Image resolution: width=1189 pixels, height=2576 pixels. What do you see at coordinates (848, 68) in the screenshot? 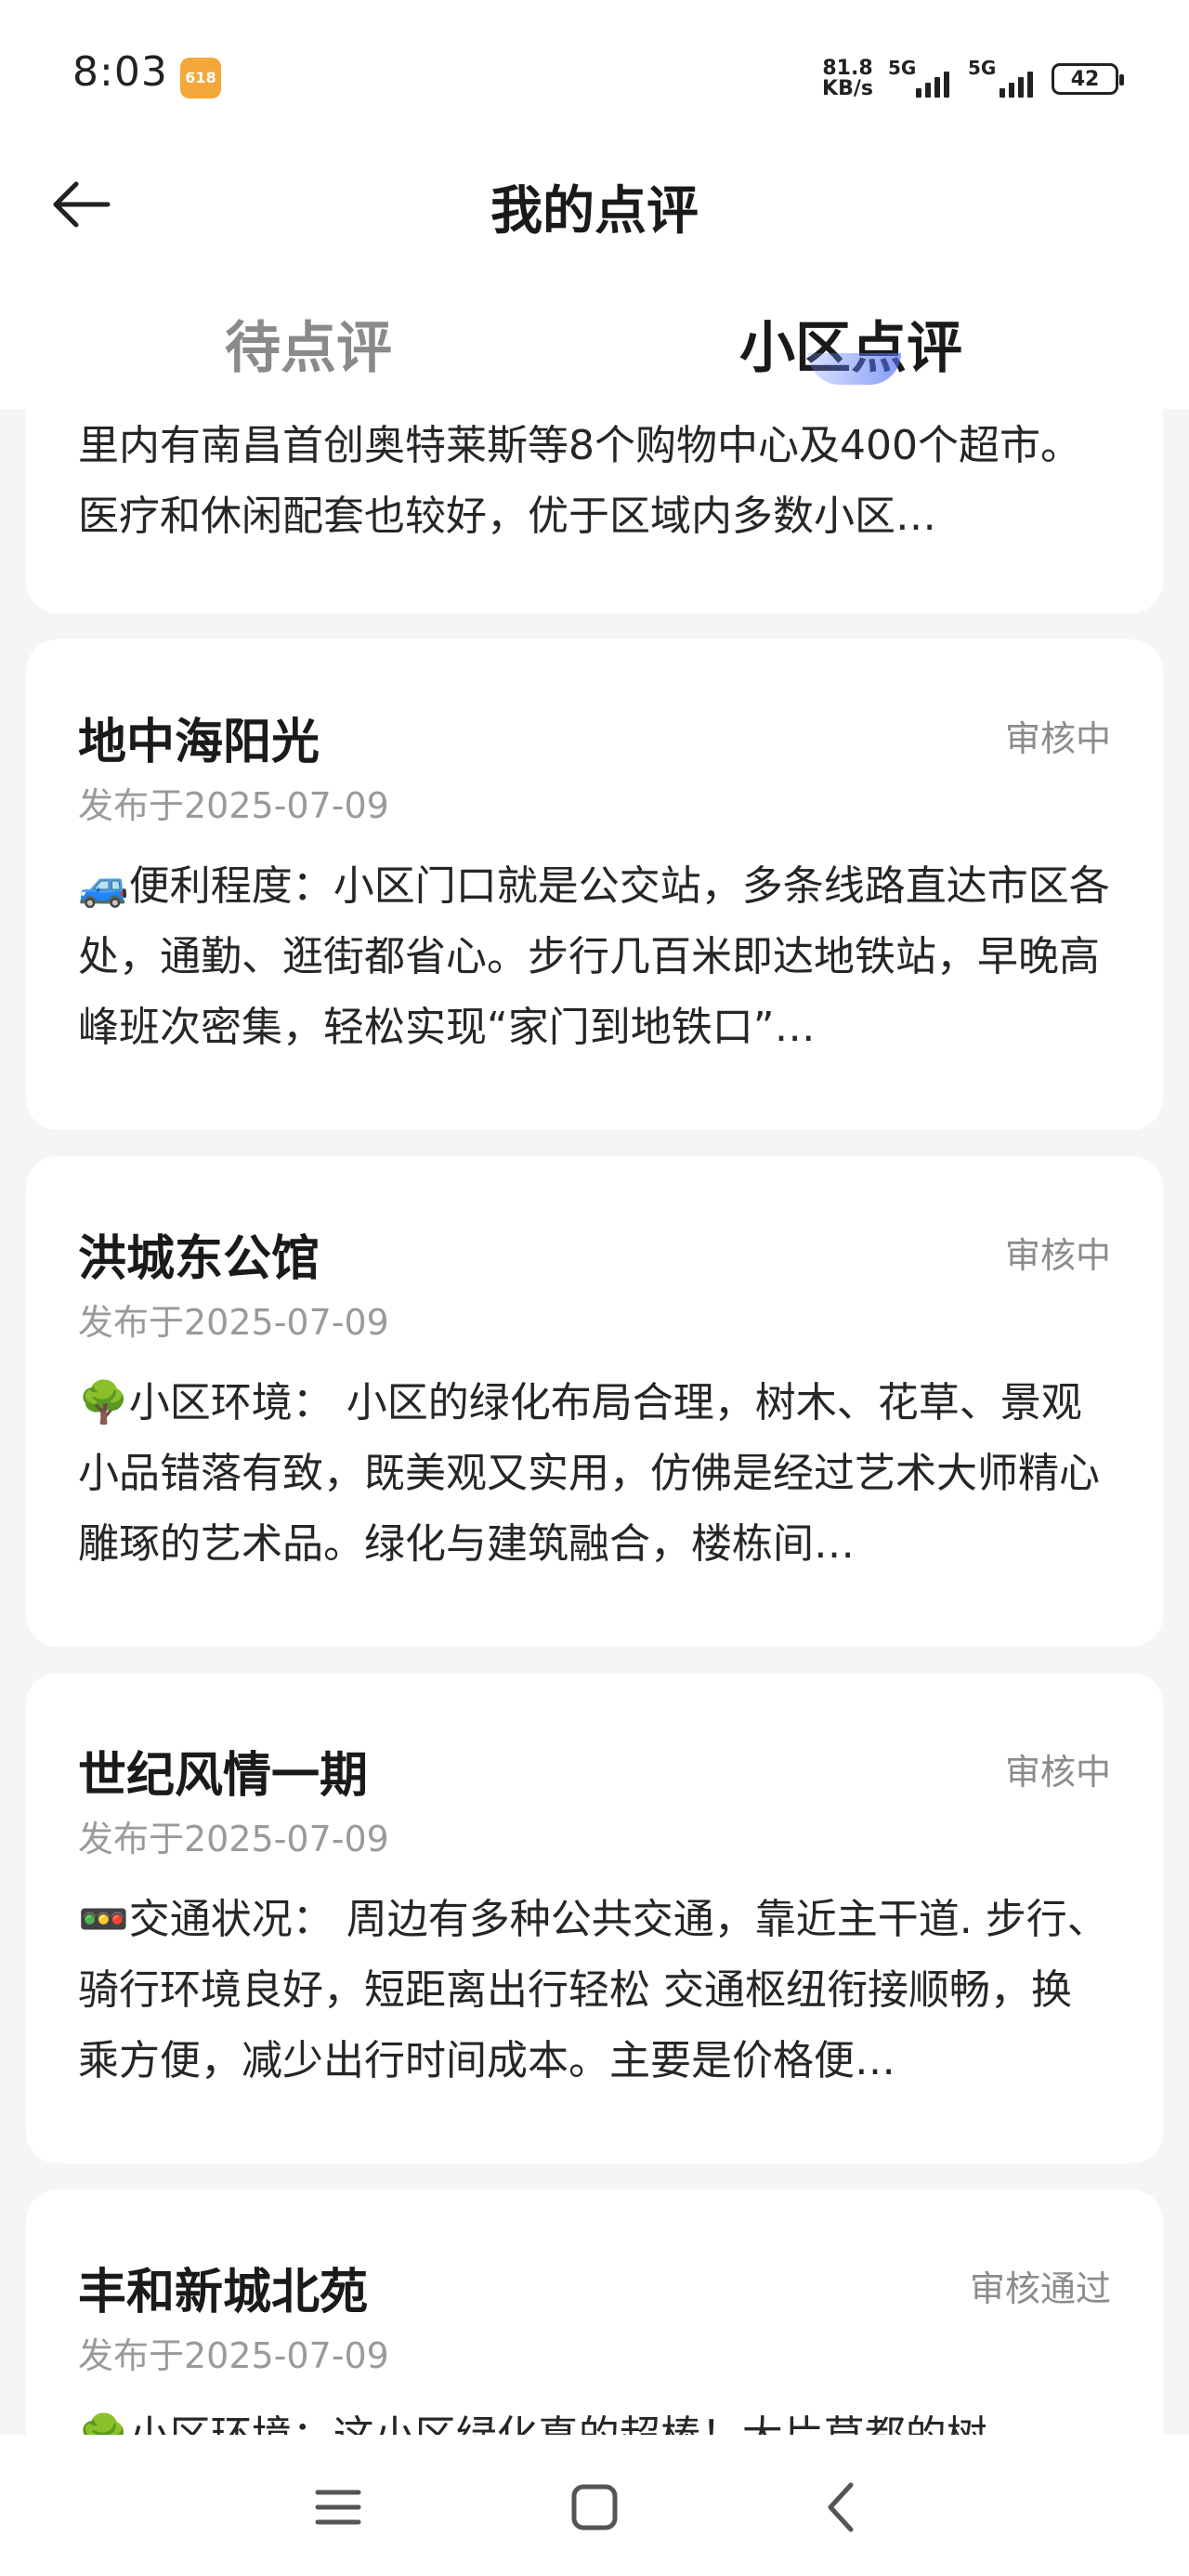
I see `network-speed-value: 81.8` at bounding box center [848, 68].